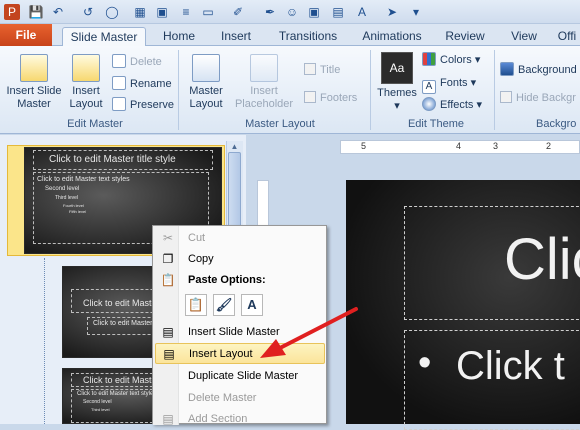  Describe the element at coordinates (549, 146) in the screenshot. I see `ruler-mark: 2` at that location.